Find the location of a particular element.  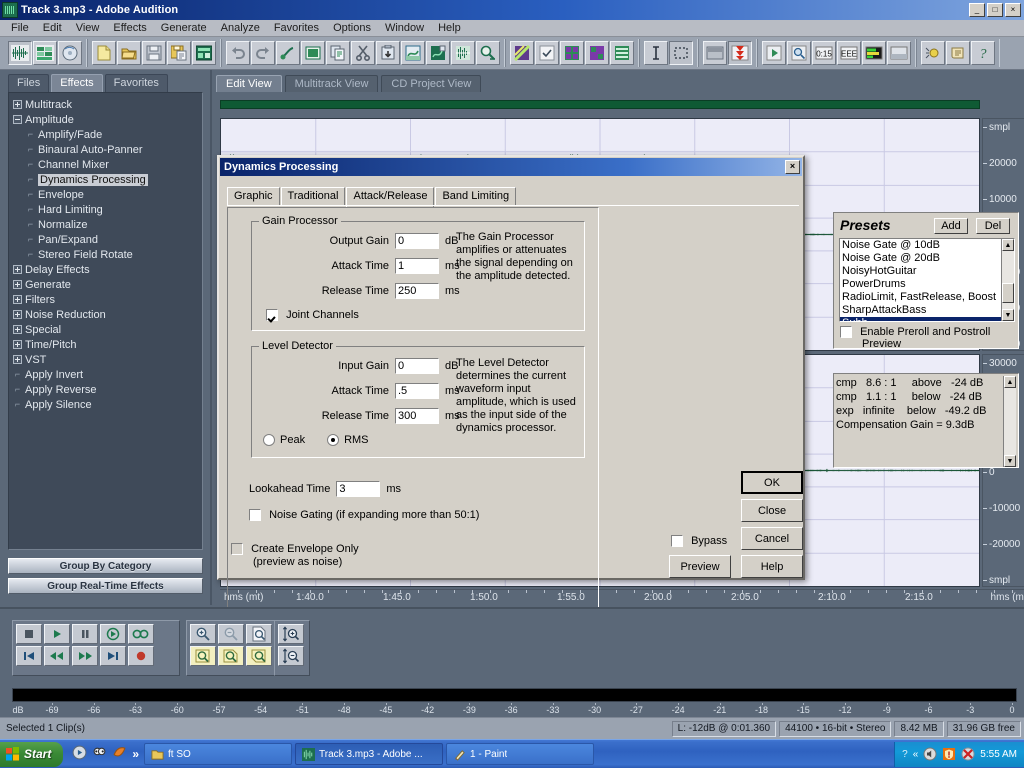

phase-view-icon is located at coordinates (597, 53).